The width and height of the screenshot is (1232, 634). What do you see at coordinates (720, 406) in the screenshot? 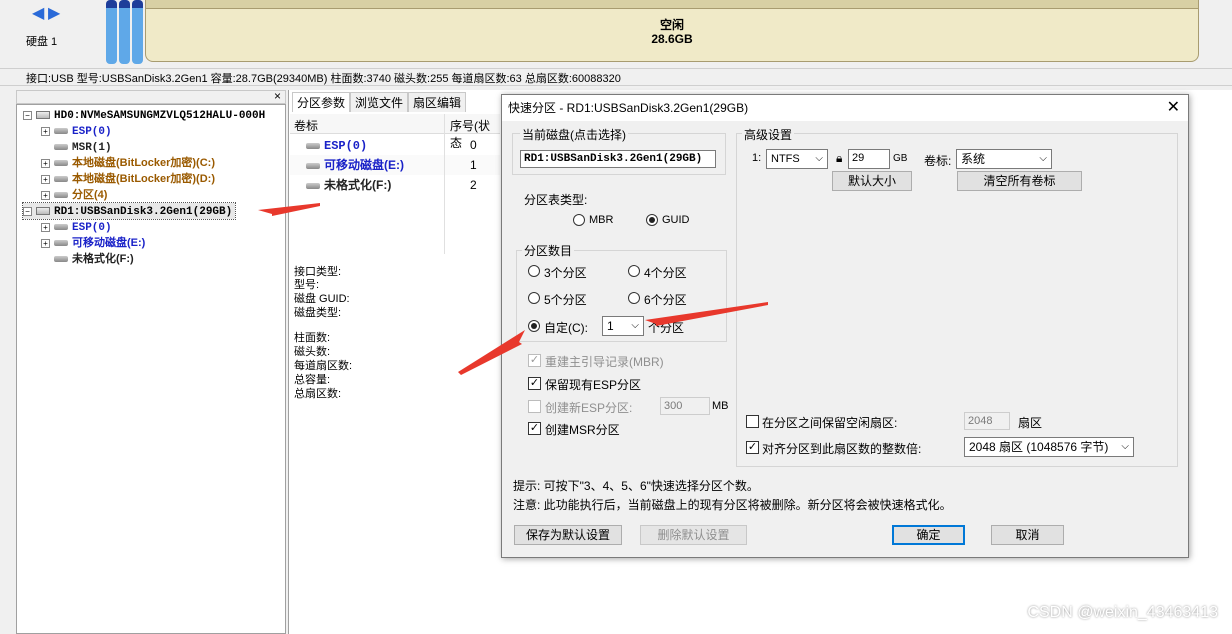
I see `esp-size-unit: MB` at bounding box center [720, 406].